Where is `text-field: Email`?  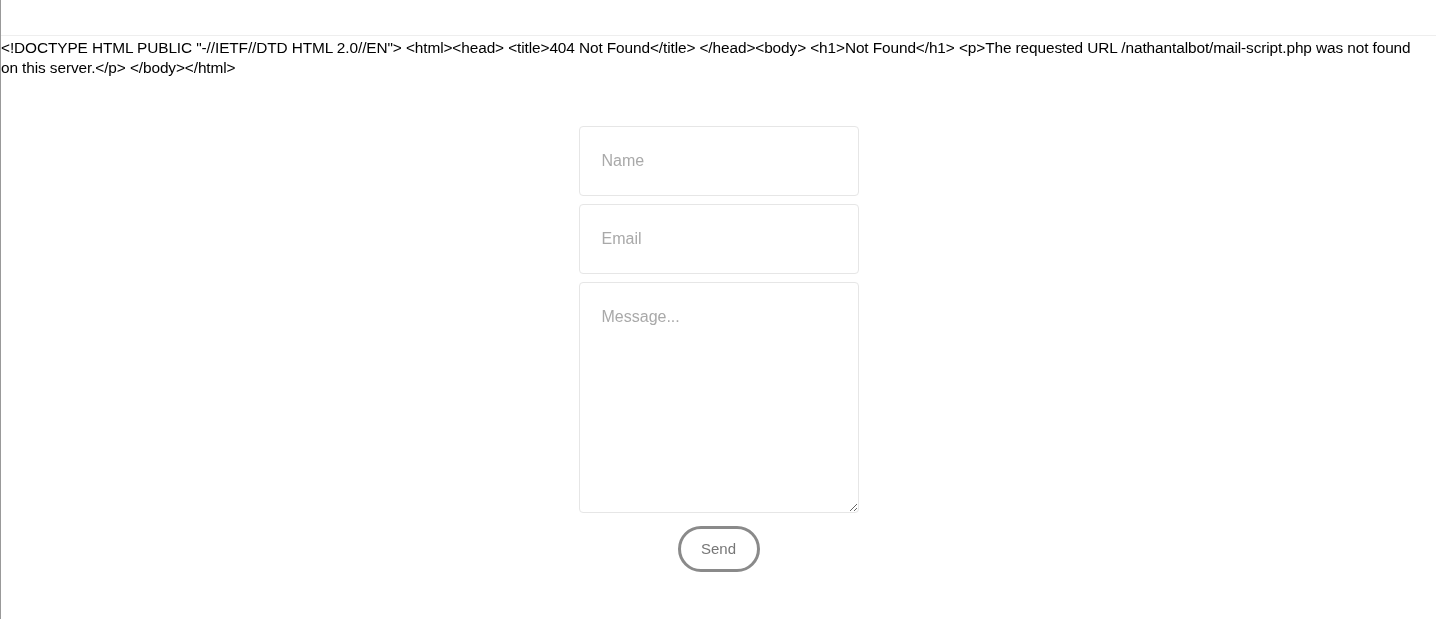 text-field: Email is located at coordinates (718, 239).